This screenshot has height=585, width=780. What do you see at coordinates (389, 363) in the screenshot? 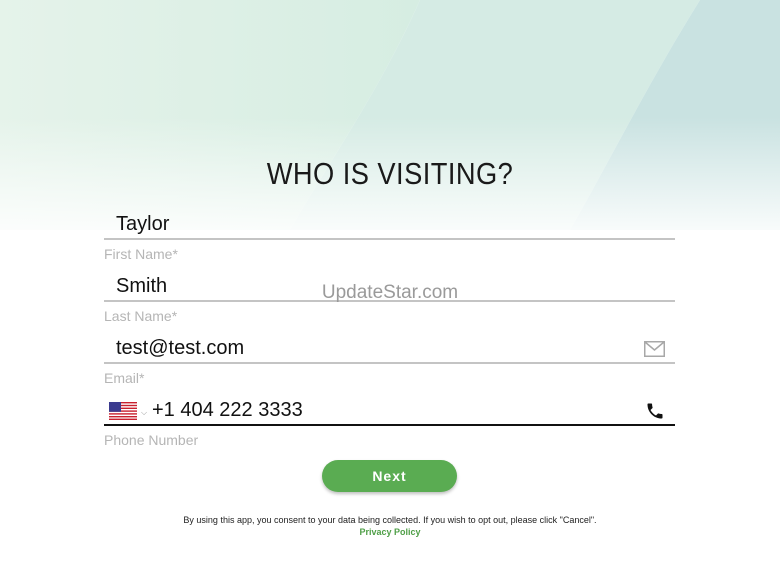
I see `email-underline` at bounding box center [389, 363].